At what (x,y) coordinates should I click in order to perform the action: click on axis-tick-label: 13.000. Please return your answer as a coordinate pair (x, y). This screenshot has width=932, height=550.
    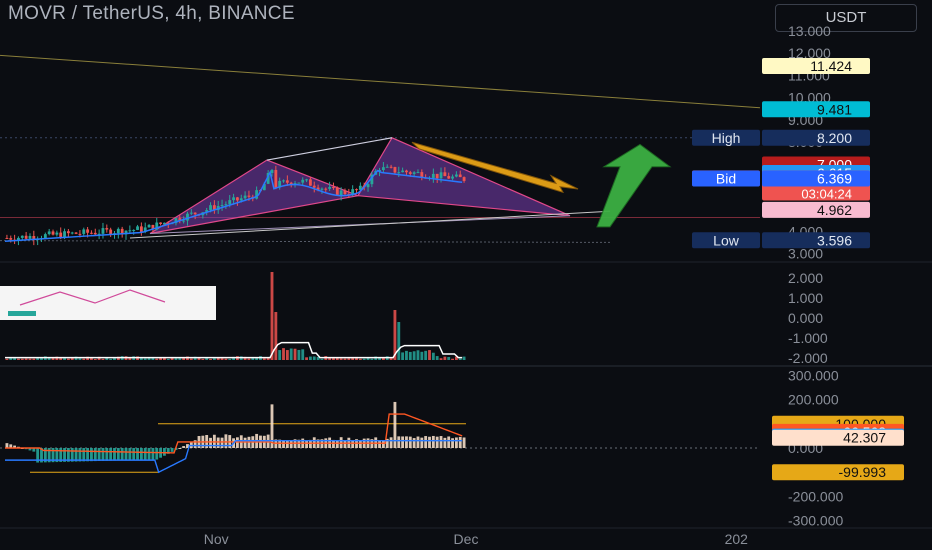
    Looking at the image, I should click on (809, 31).